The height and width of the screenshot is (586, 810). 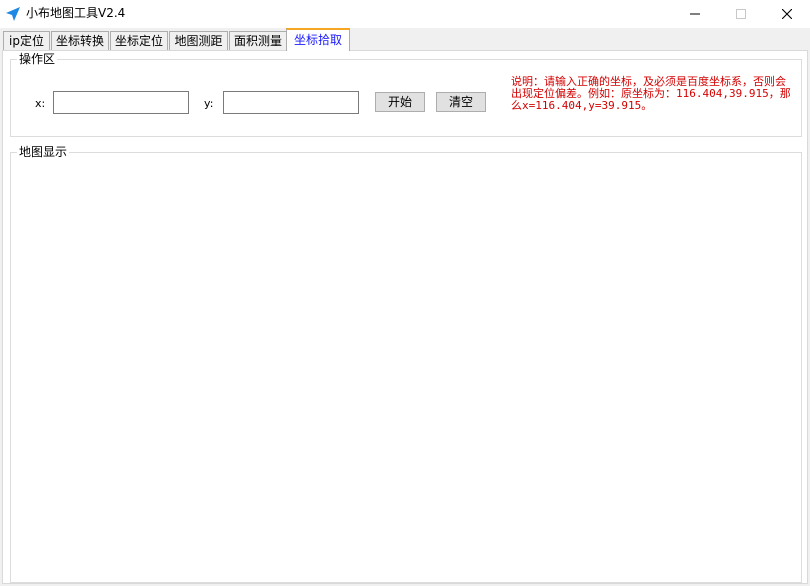 I want to click on tab-ip-location: ip定位, so click(x=26, y=40).